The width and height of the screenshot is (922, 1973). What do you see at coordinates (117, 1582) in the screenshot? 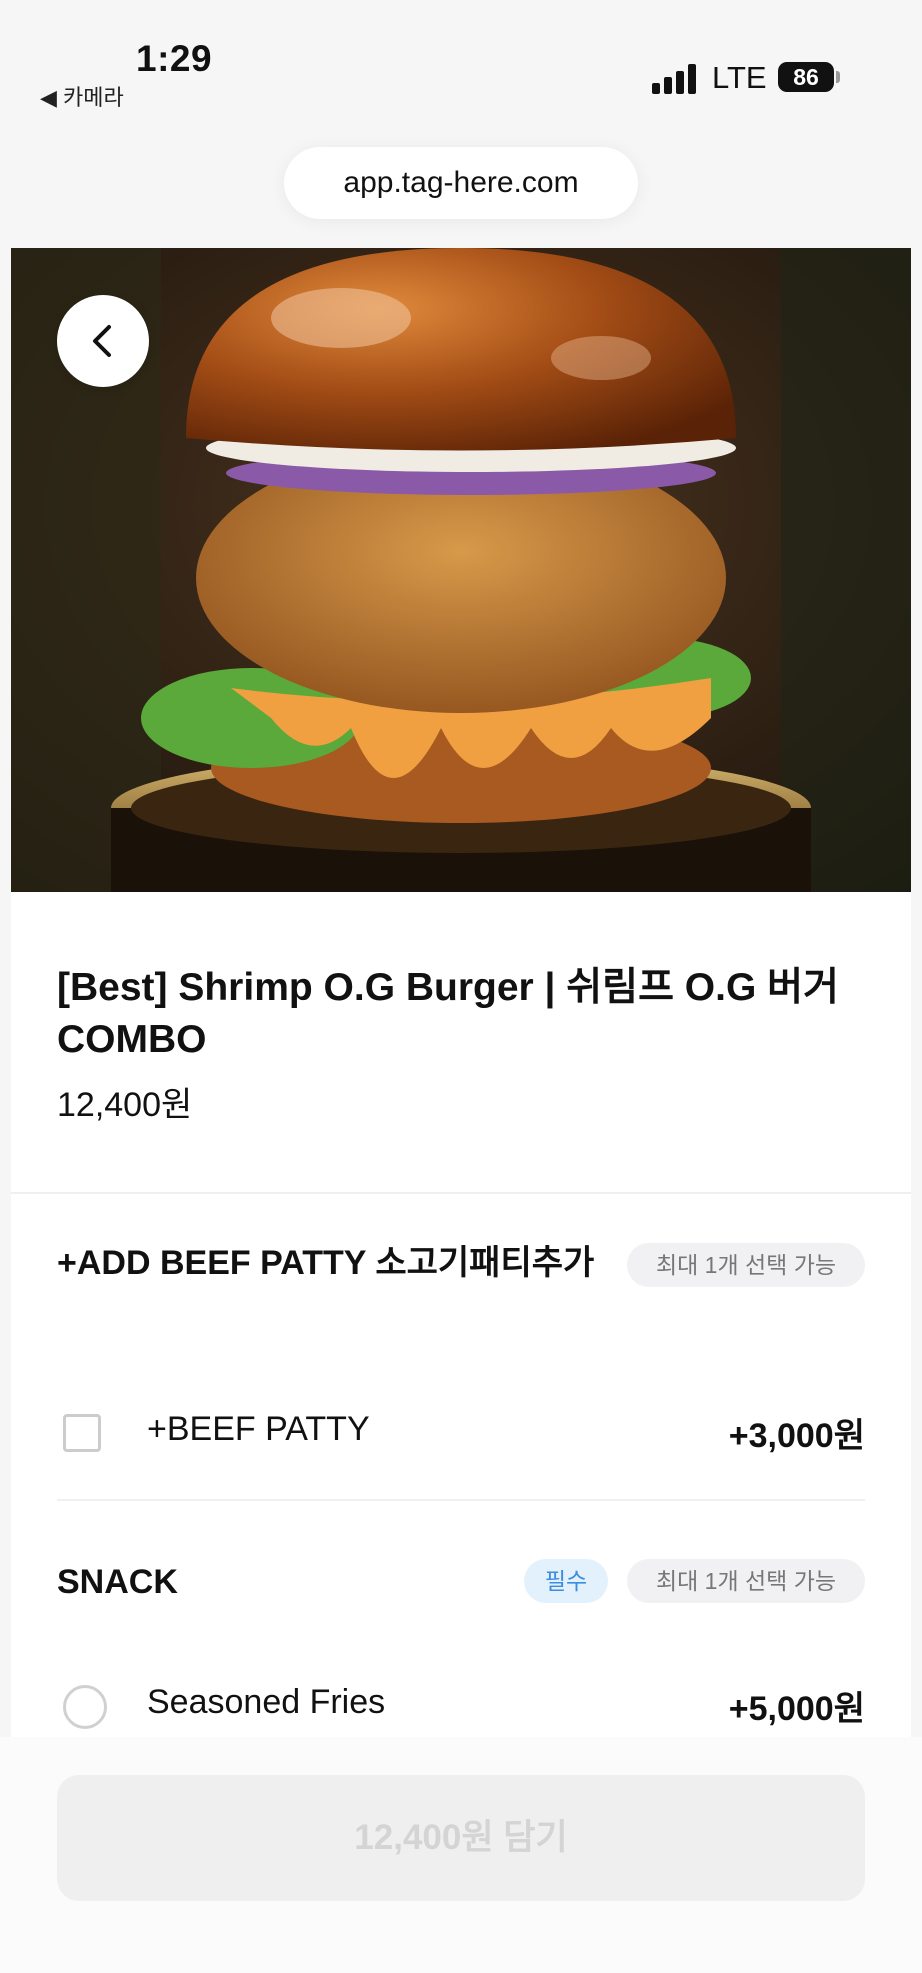
I see `option-group-title: SNACK` at bounding box center [117, 1582].